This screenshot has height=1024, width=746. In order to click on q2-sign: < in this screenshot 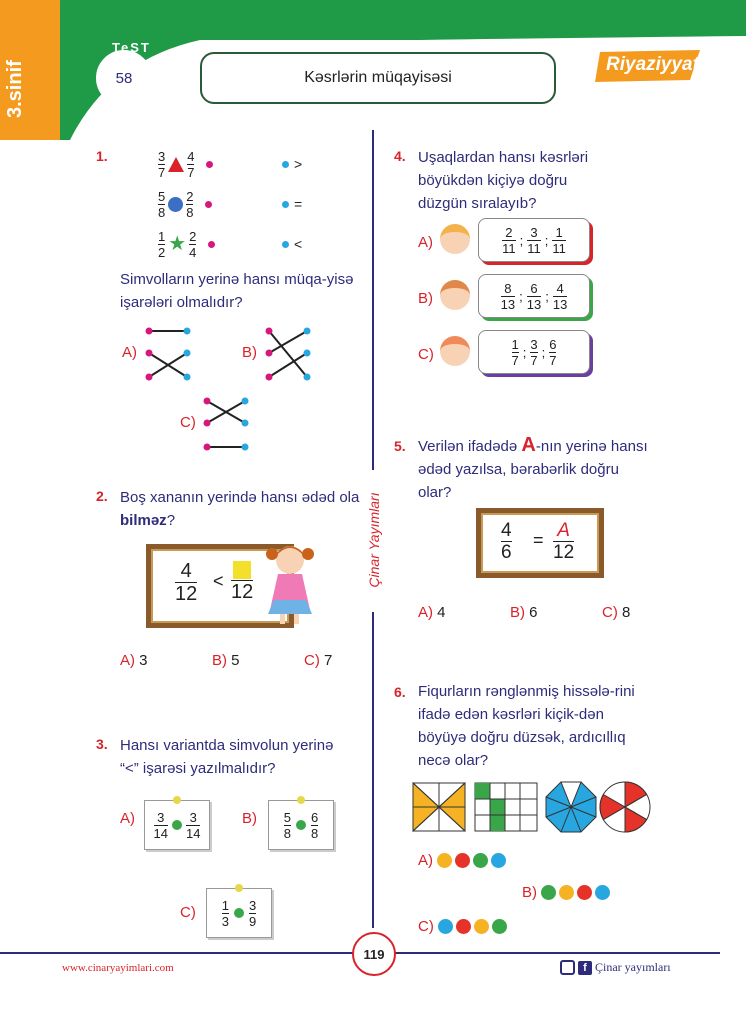, I will do `click(218, 581)`.